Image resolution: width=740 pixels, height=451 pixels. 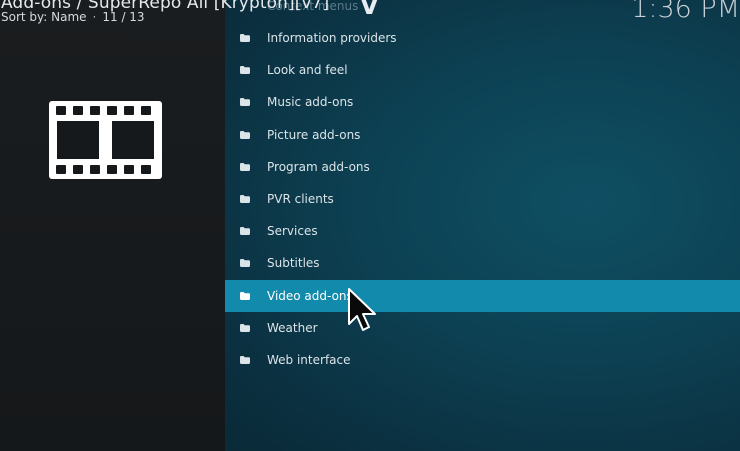 I want to click on menu-item-services: Services, so click(x=482, y=231).